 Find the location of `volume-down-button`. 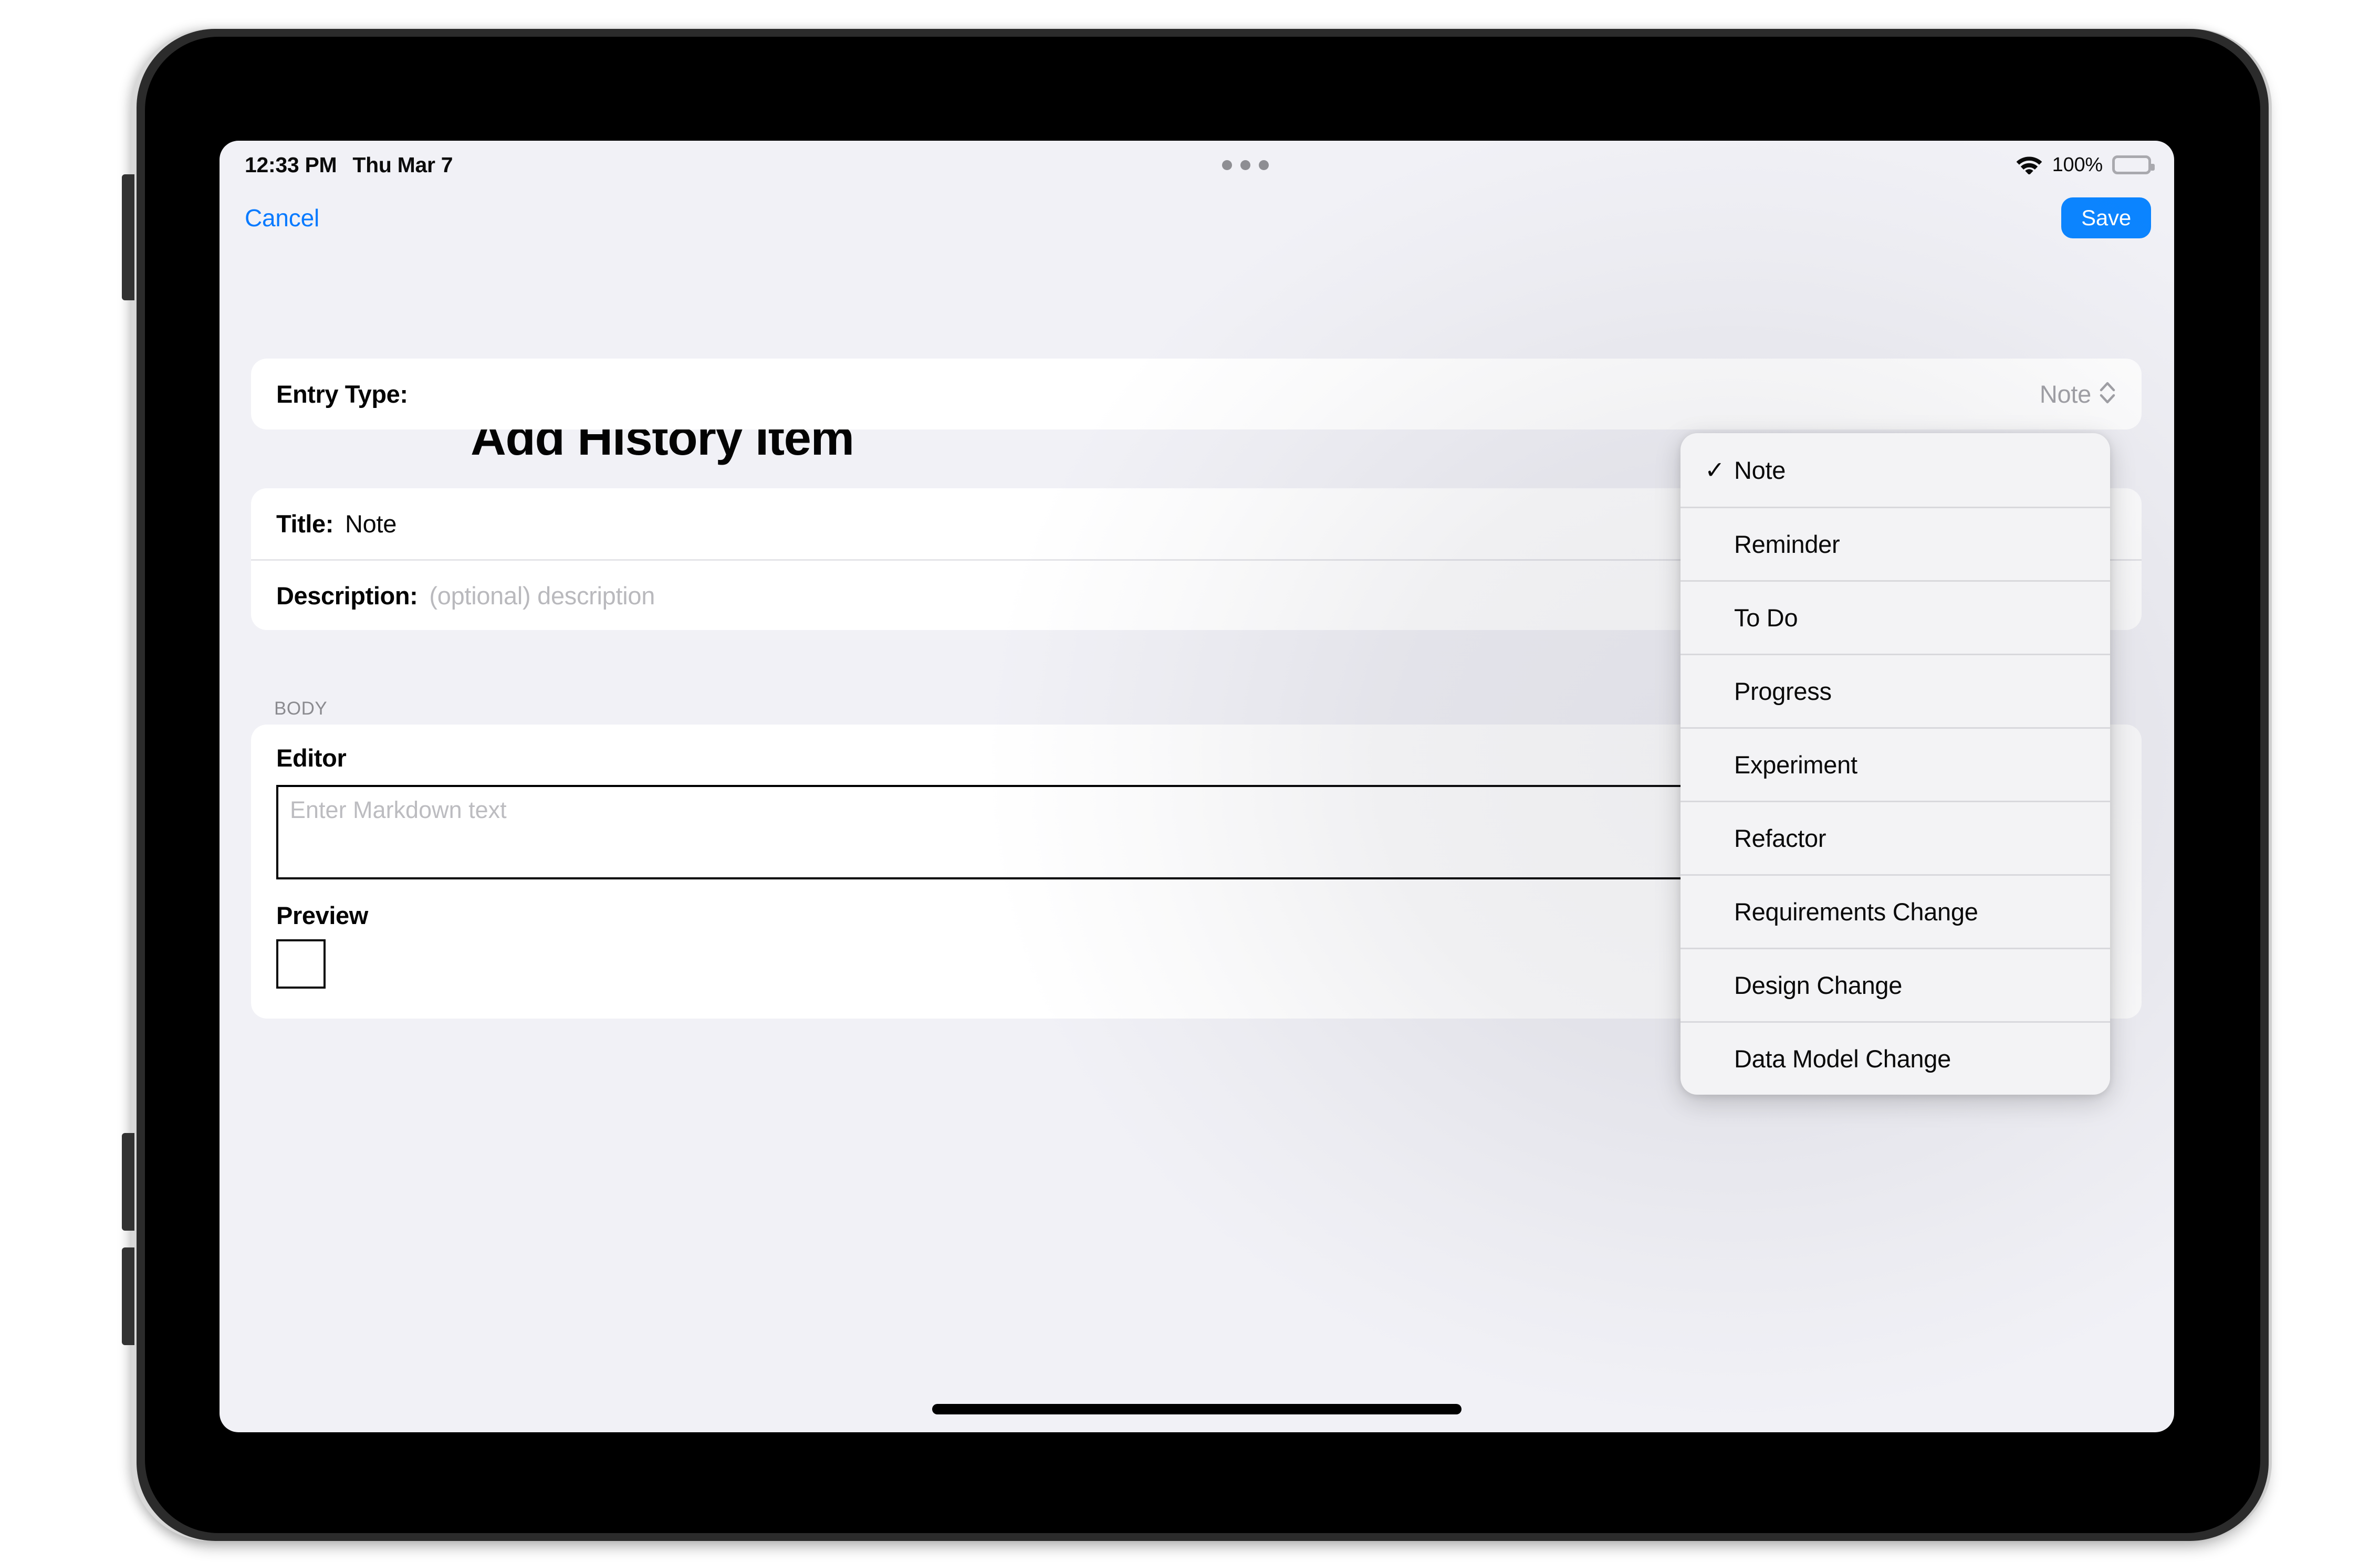

volume-down-button is located at coordinates (128, 1296).